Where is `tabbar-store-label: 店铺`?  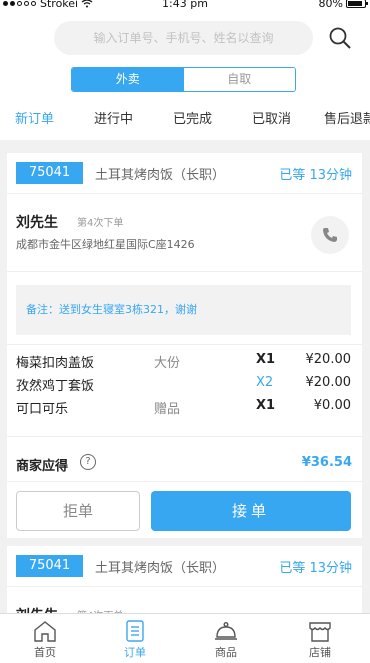 tabbar-store-label: 店铺 is located at coordinates (320, 652).